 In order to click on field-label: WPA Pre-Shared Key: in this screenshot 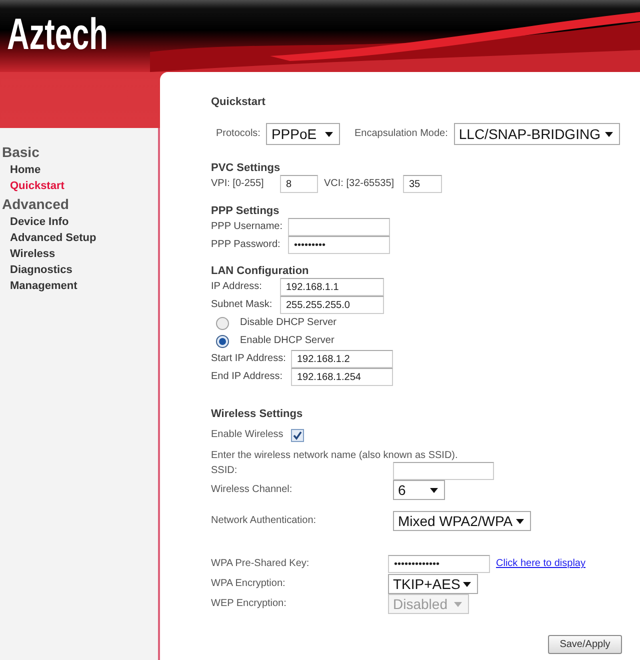, I will do `click(260, 564)`.